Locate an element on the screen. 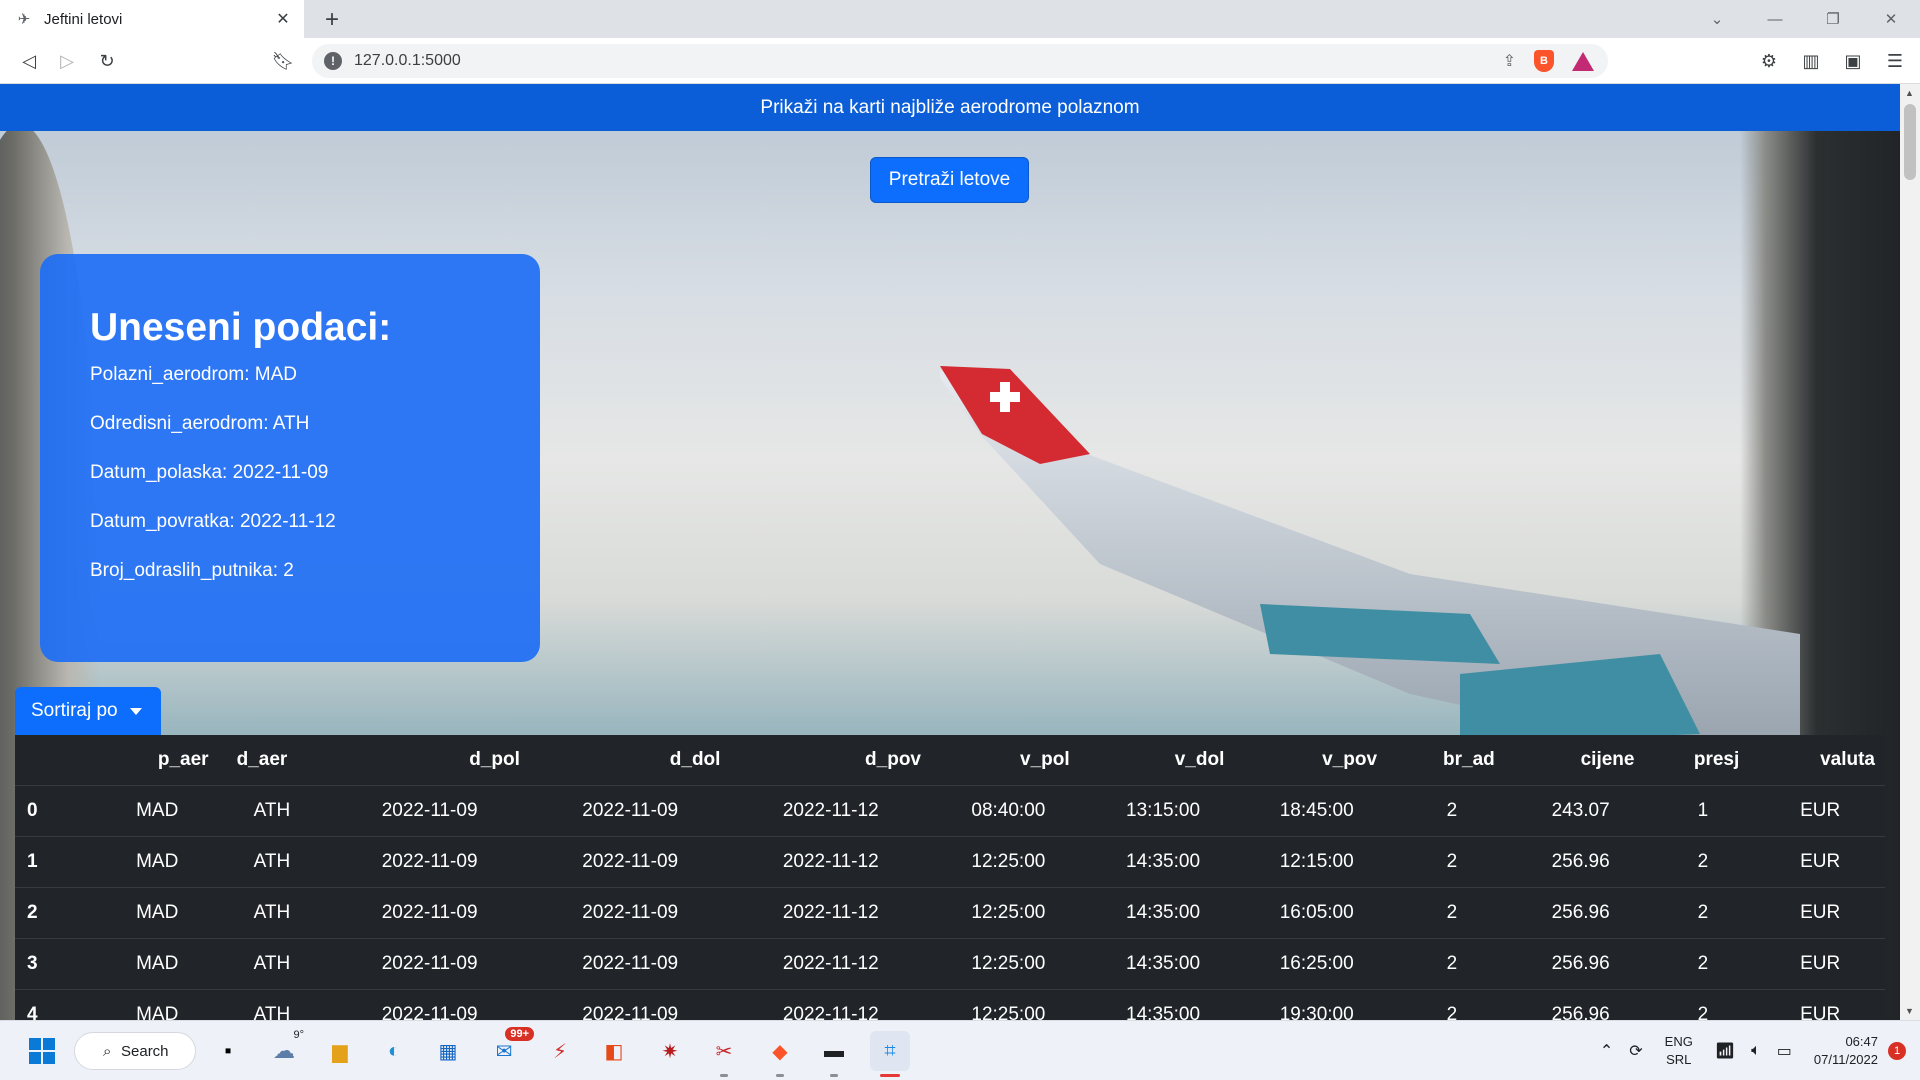 The height and width of the screenshot is (1080, 1920). volume-icon: 🔈︎ is located at coordinates (1756, 1051).